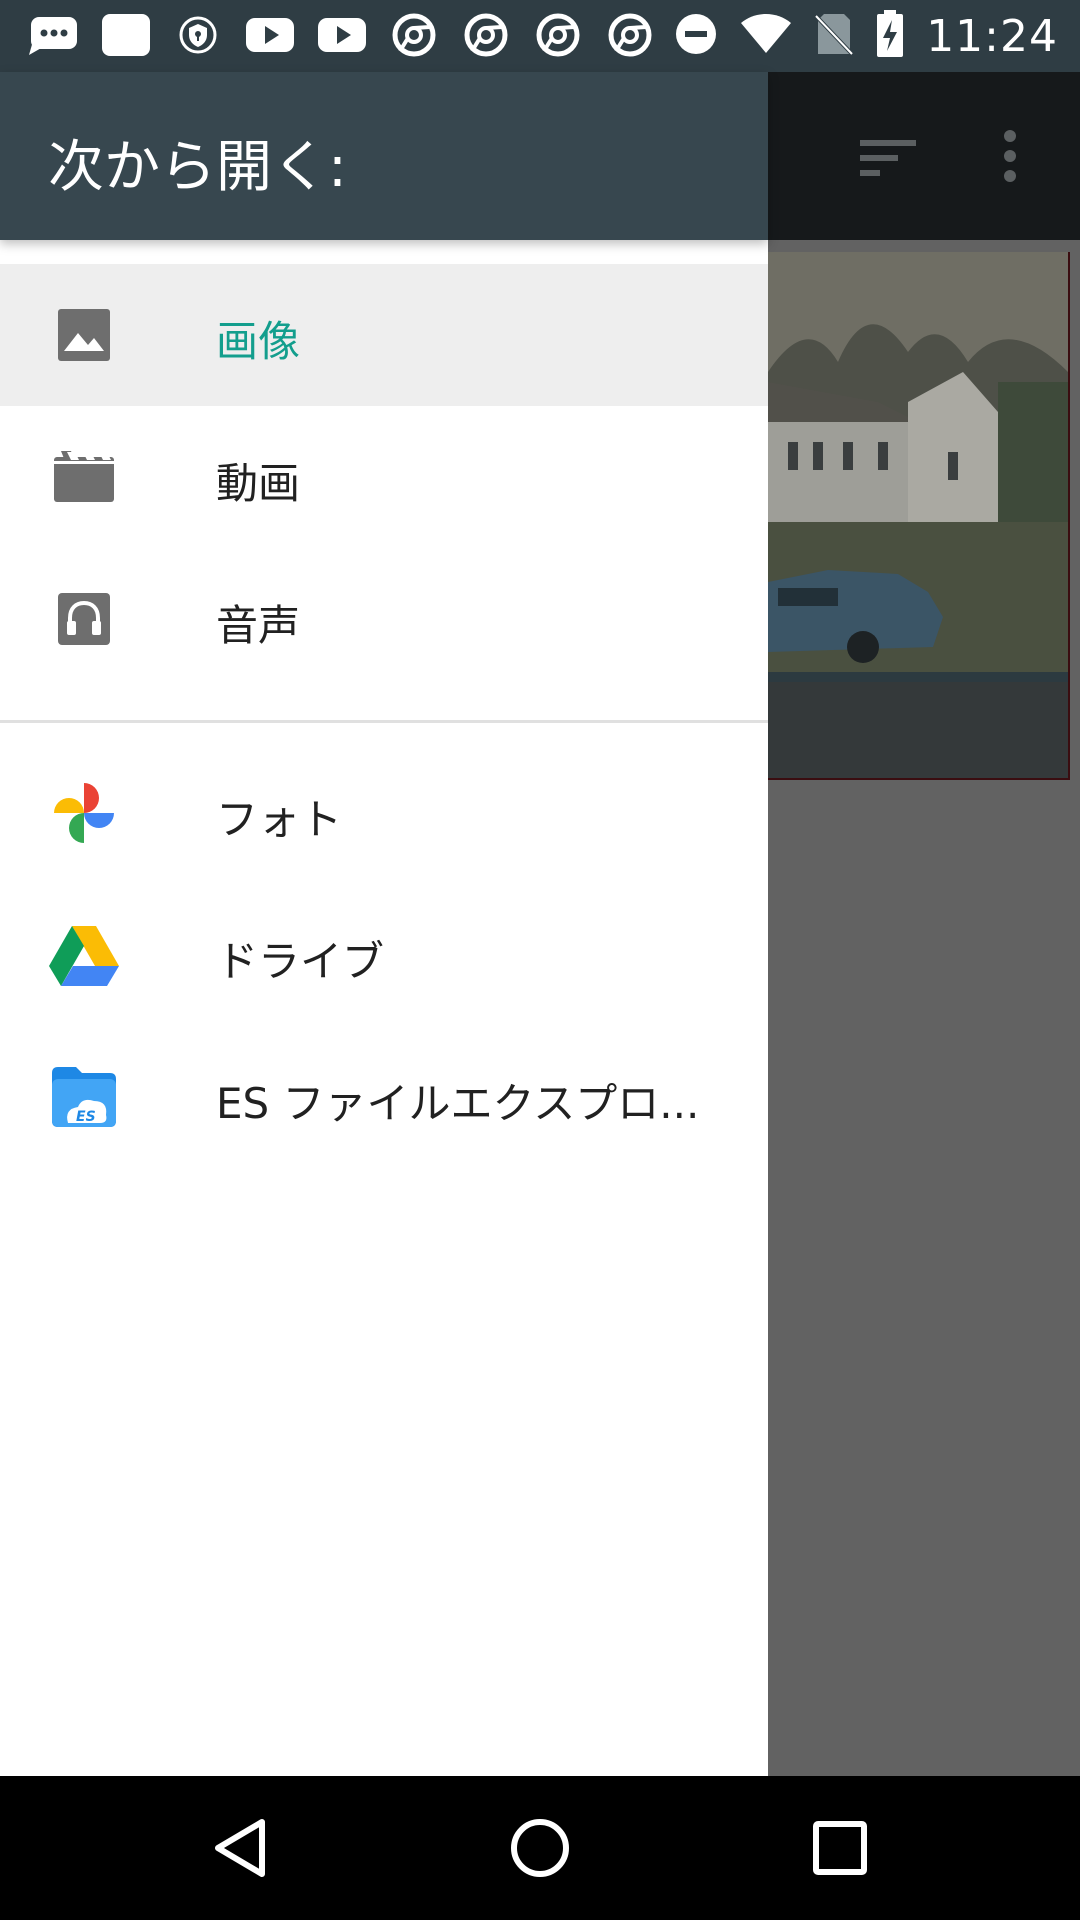 Image resolution: width=1080 pixels, height=1920 pixels. Describe the element at coordinates (919, 516) in the screenshot. I see `background-photo-thumbnail` at that location.